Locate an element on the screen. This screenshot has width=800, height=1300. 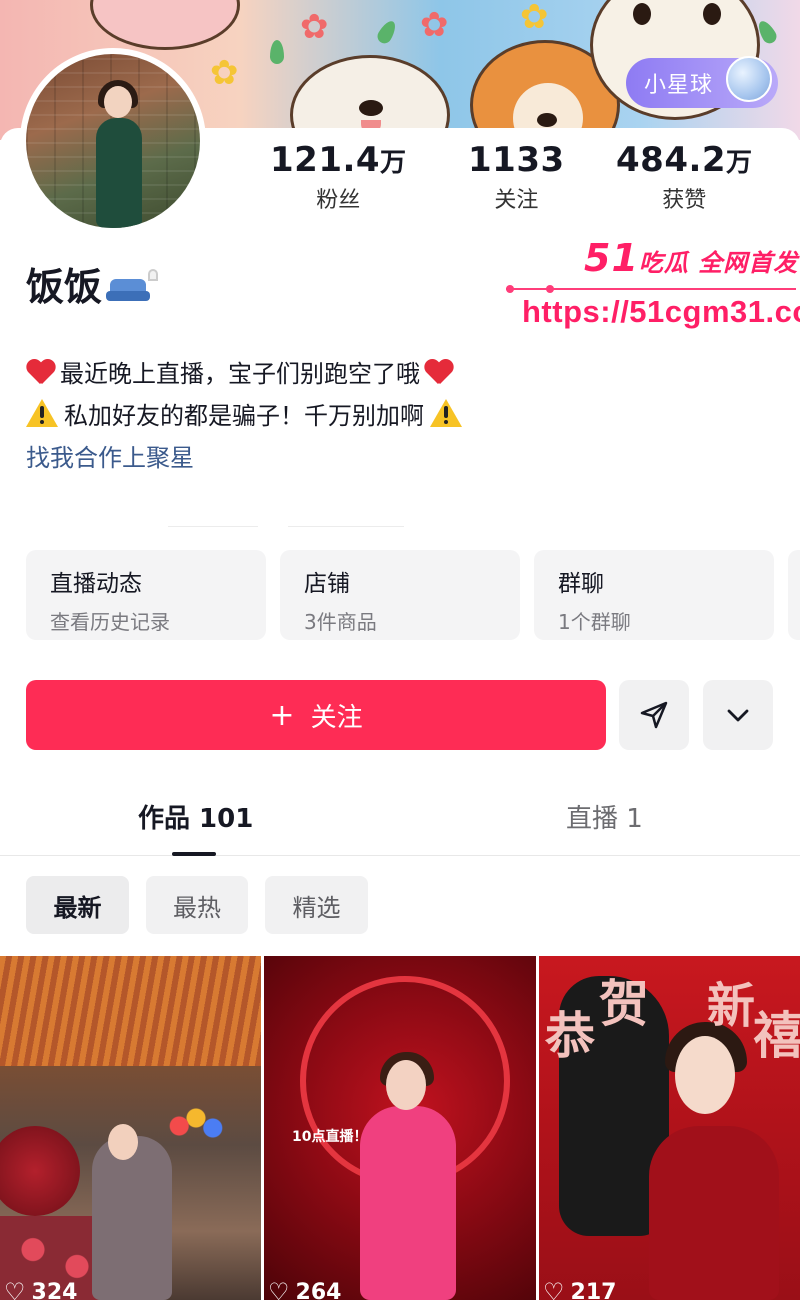
video-thumbnail: 10点直播！ ♡ 264 is located at coordinates (400, 1128).